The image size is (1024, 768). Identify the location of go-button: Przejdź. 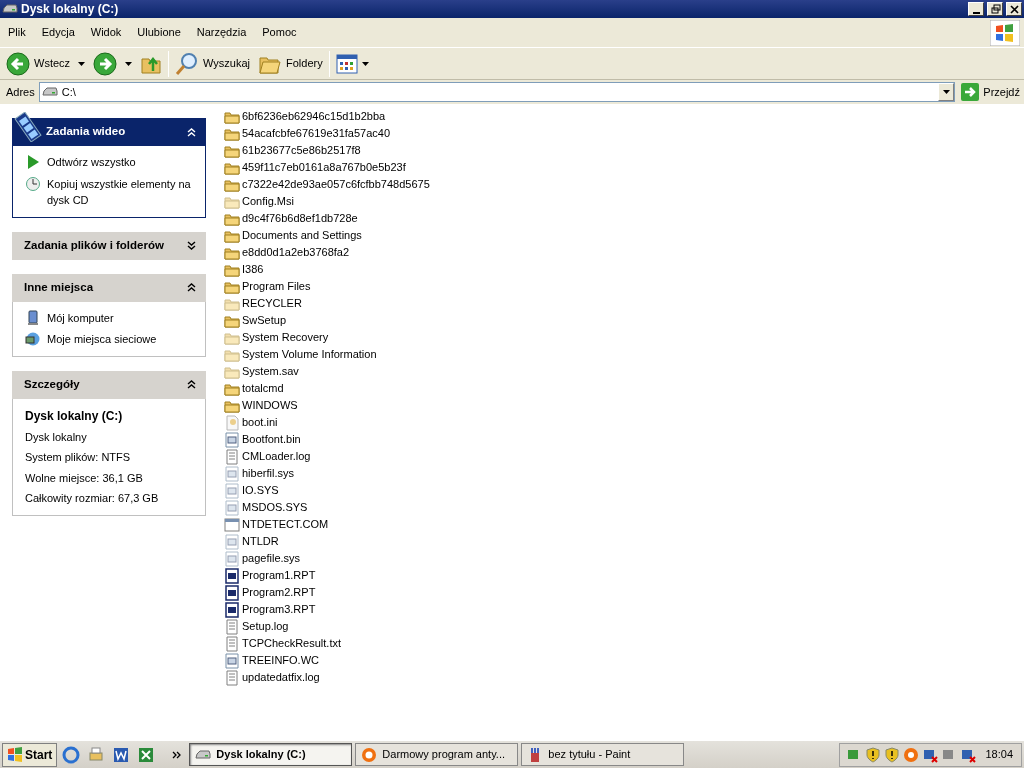
(990, 92).